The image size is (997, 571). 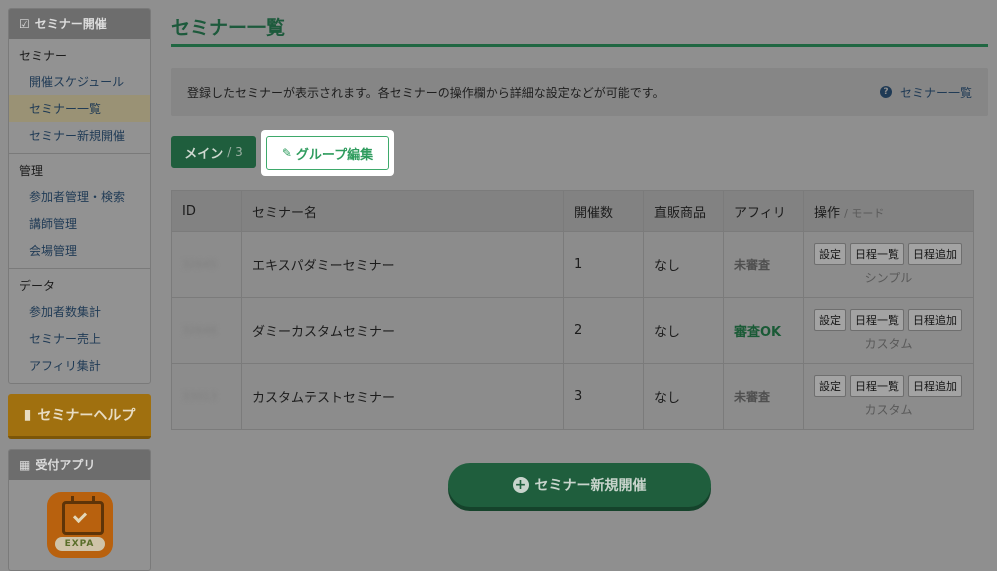 I want to click on seminar-id: 33013, so click(x=199, y=396).